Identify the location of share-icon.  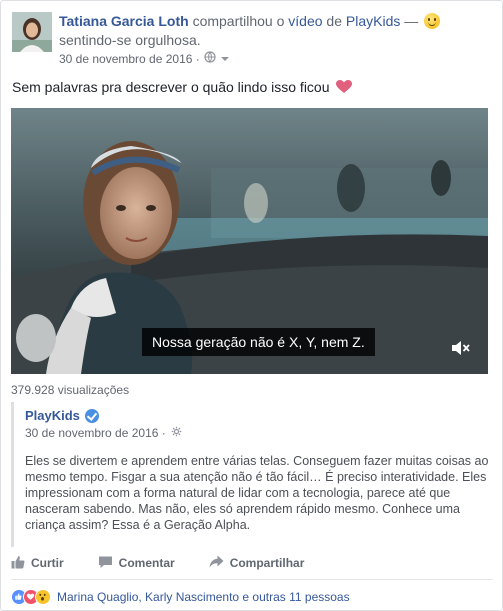
(216, 563).